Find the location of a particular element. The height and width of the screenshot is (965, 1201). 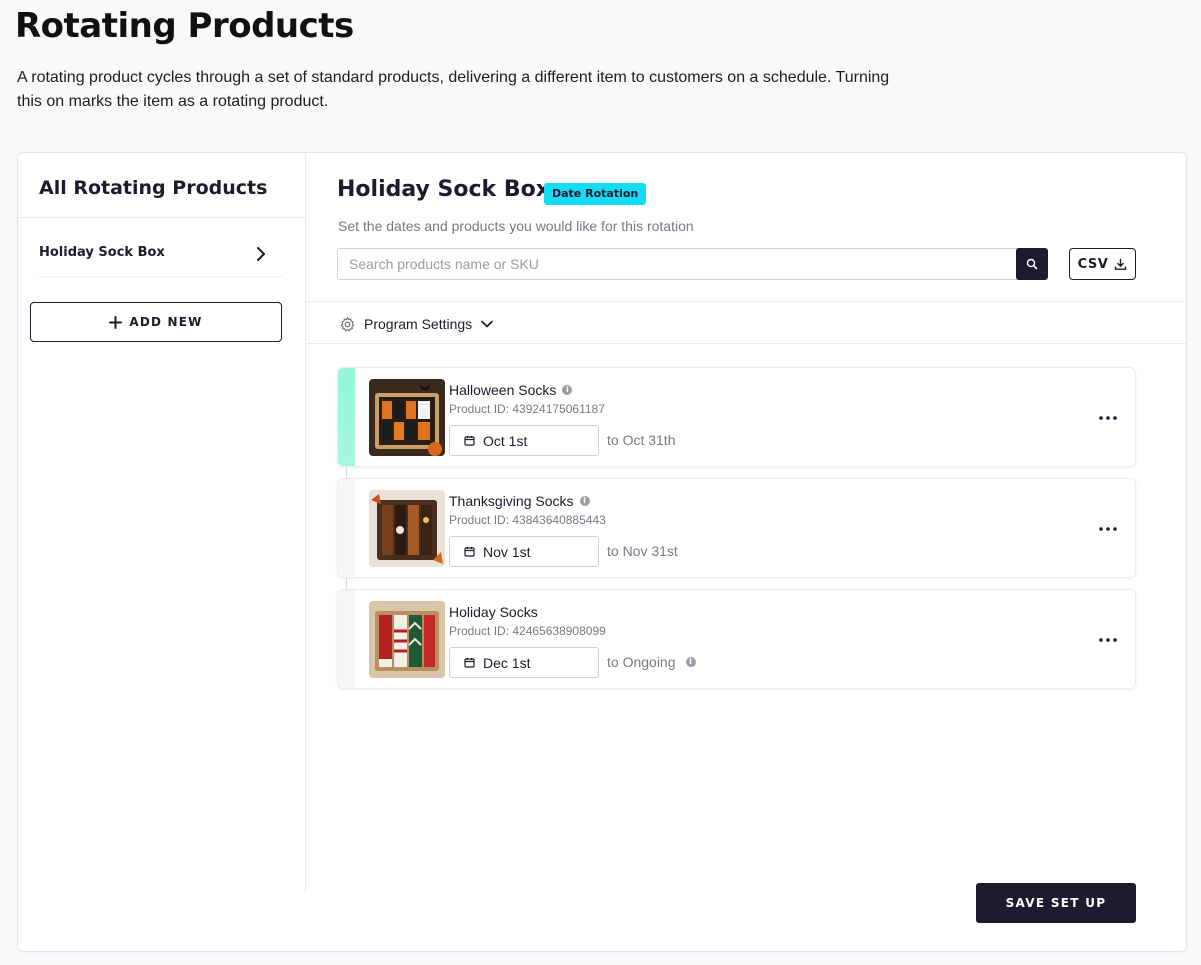

product-id: Product ID: 42465638908099 is located at coordinates (527, 631).